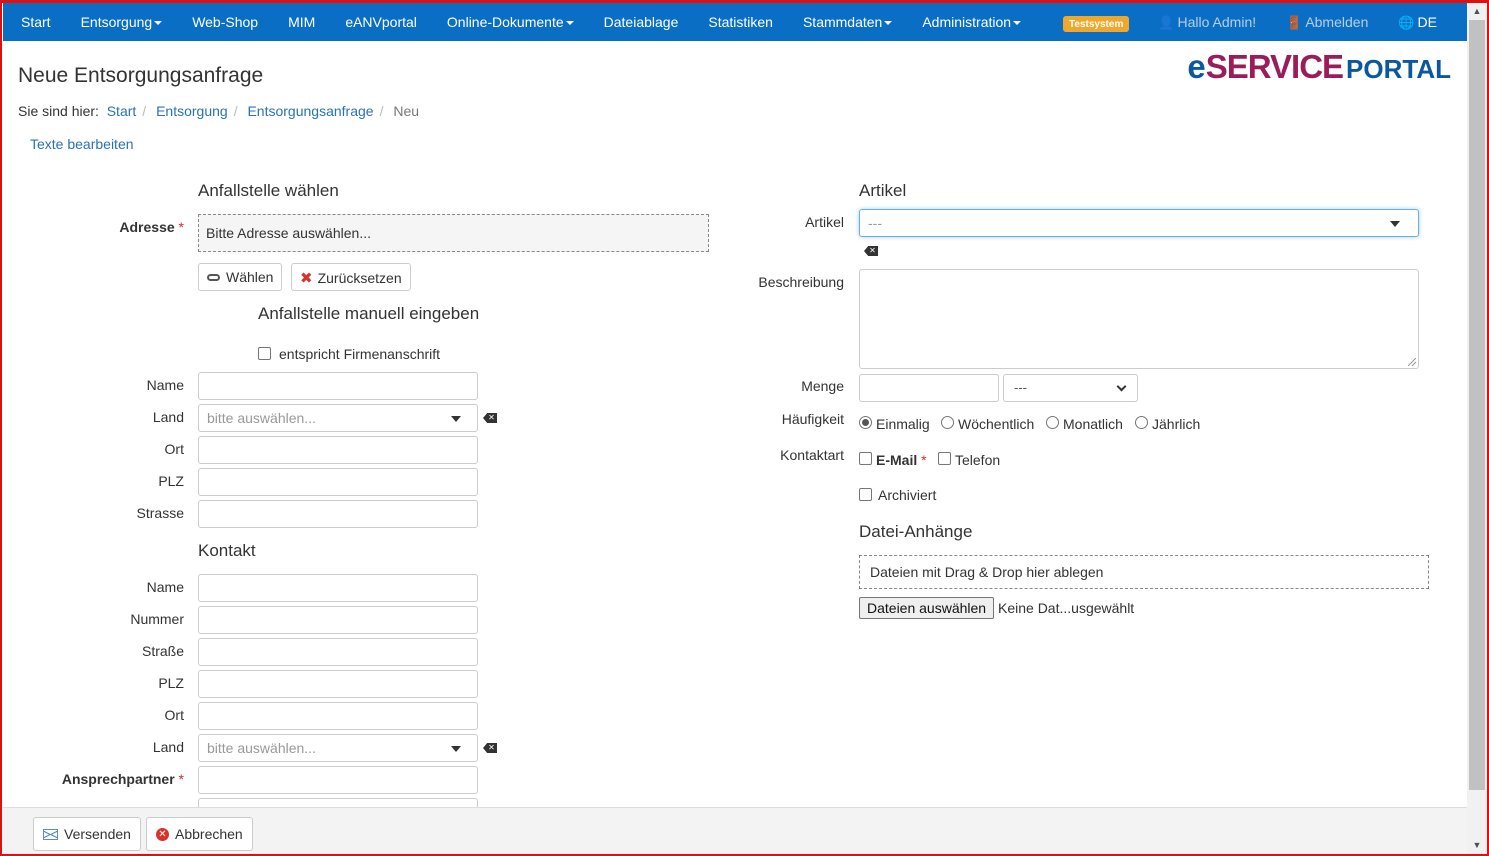 The image size is (1489, 856). I want to click on nav-start: Start, so click(34, 22).